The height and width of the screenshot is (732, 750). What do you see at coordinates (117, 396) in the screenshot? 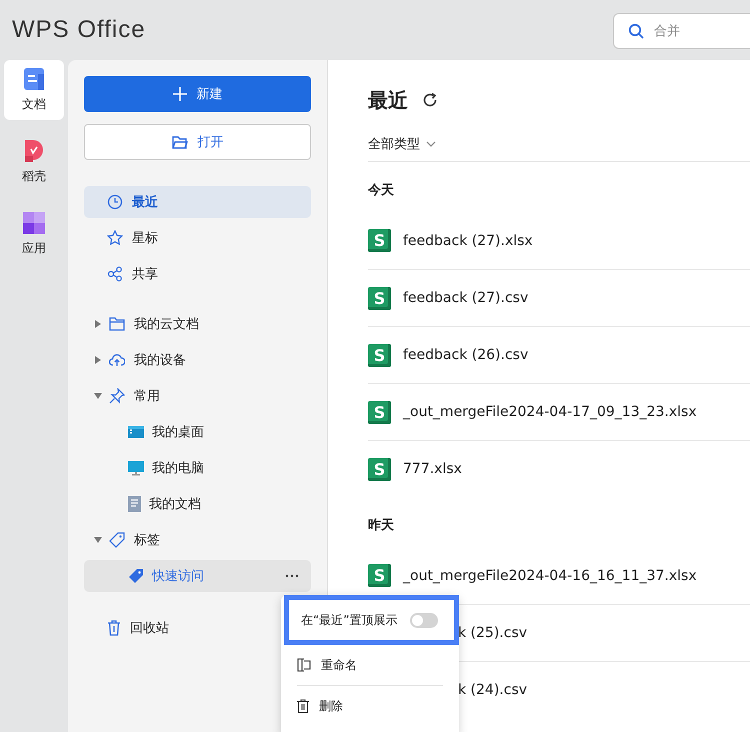
I see `pin-icon` at bounding box center [117, 396].